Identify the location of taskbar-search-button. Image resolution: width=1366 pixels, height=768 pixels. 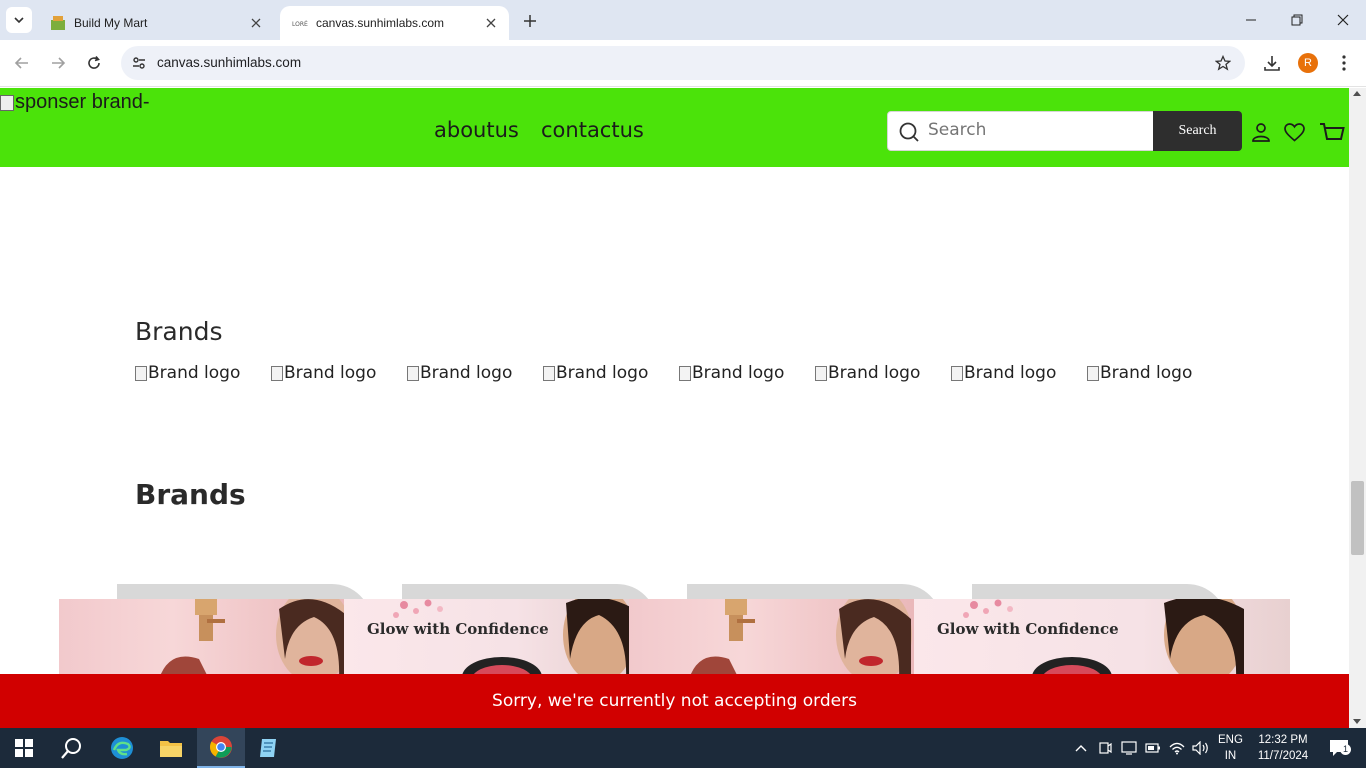
(72, 748).